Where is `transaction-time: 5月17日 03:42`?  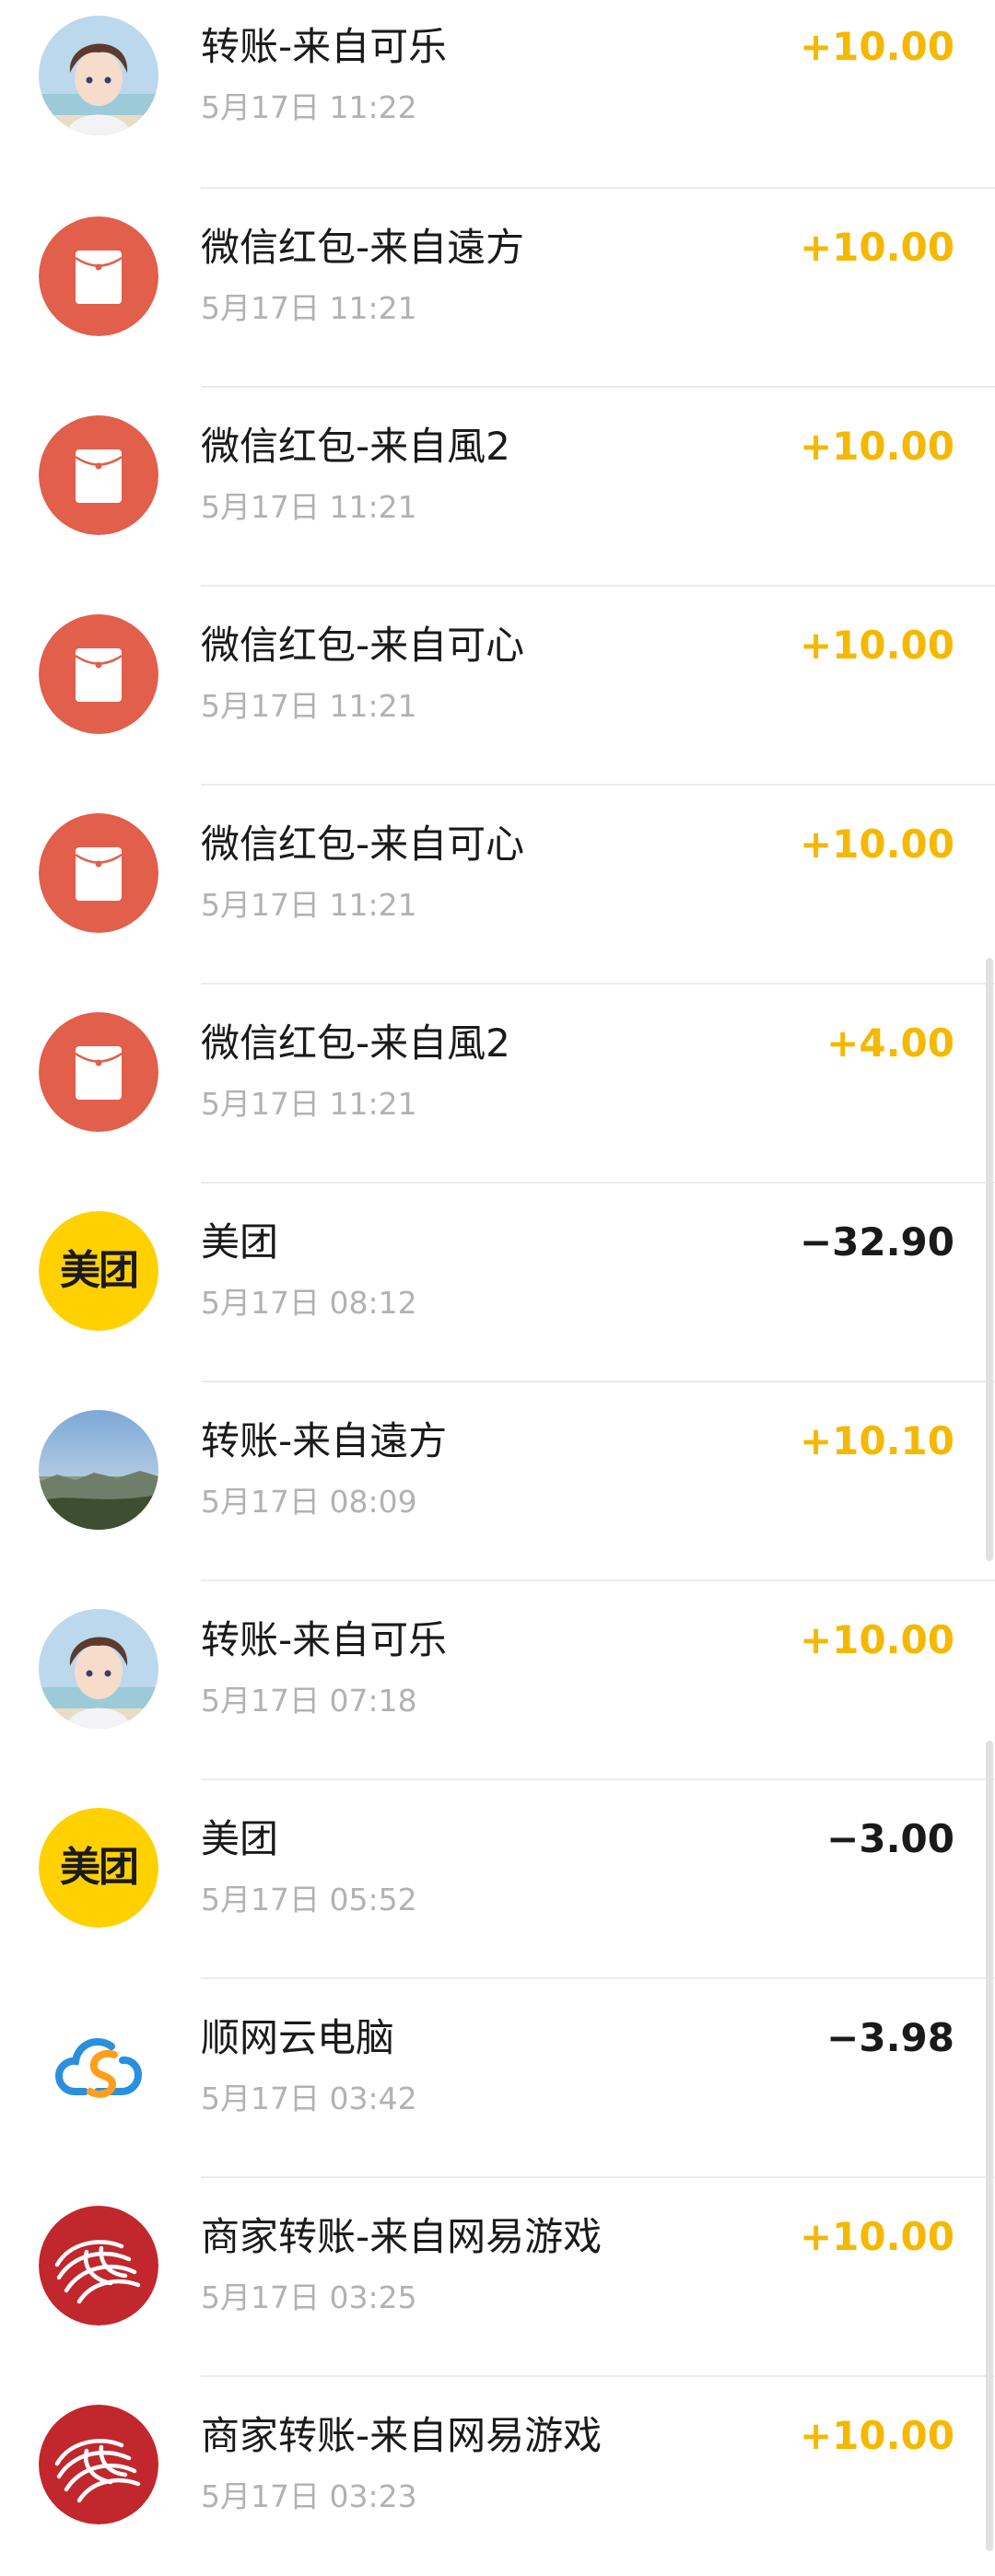
transaction-time: 5月17日 03:42 is located at coordinates (309, 2098).